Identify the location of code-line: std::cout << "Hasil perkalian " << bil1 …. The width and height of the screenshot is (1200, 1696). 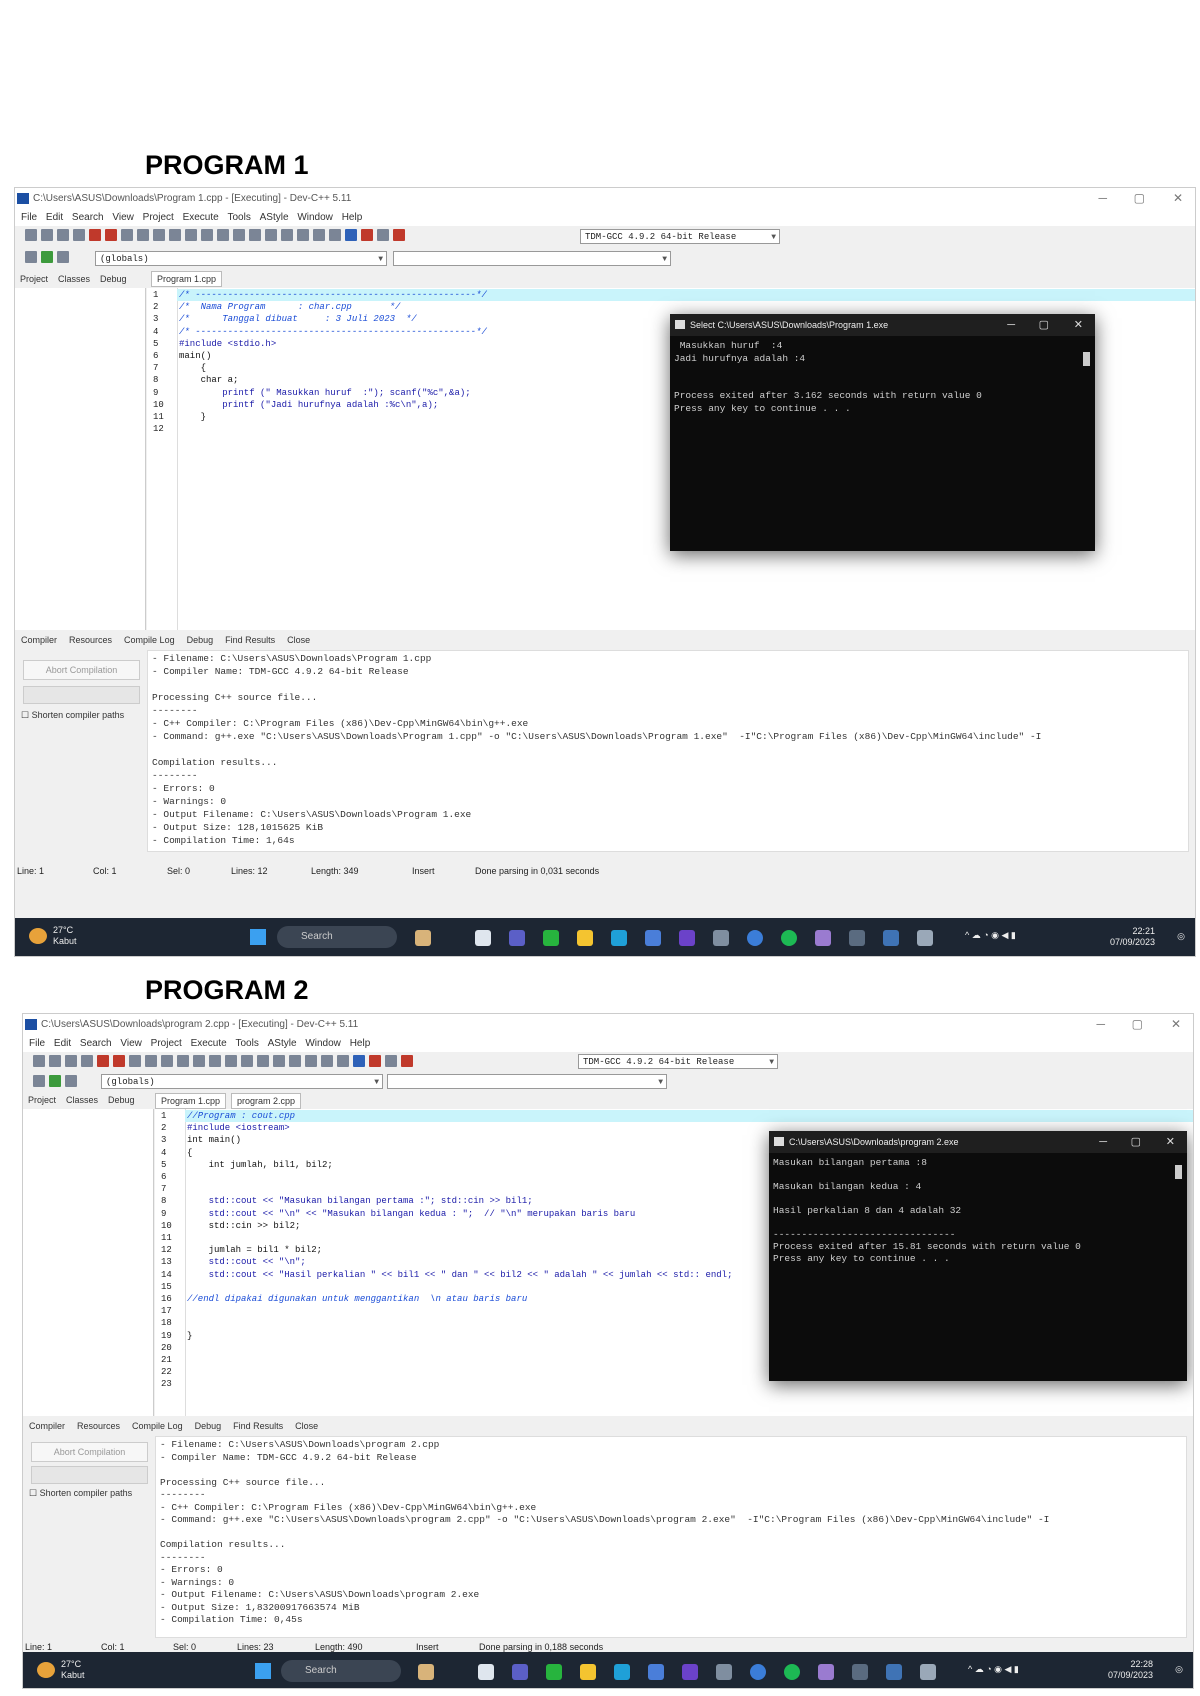
(460, 1275).